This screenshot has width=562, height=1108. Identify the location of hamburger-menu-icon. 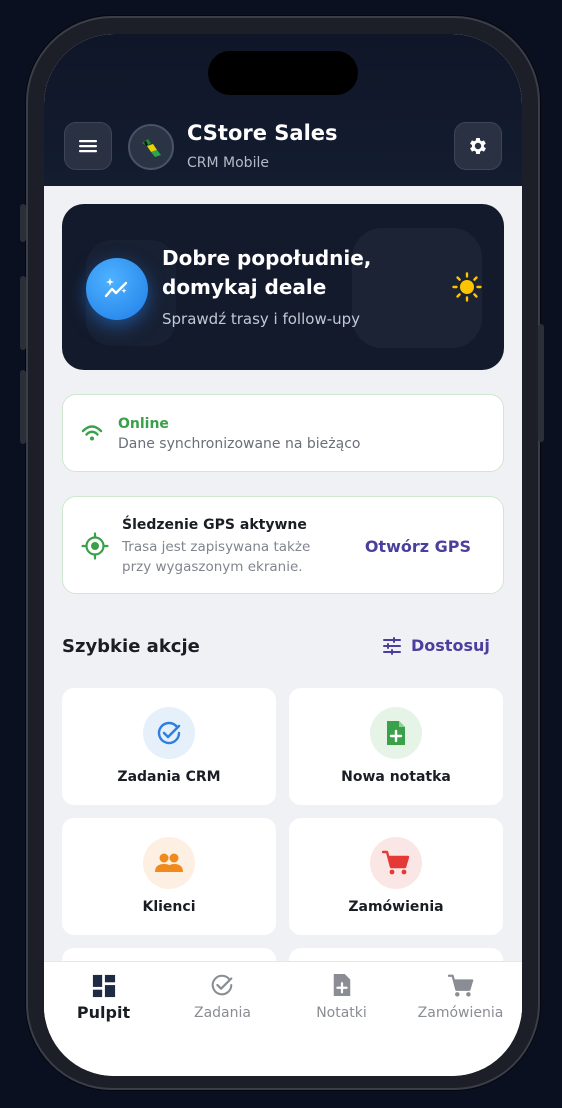
(88, 146).